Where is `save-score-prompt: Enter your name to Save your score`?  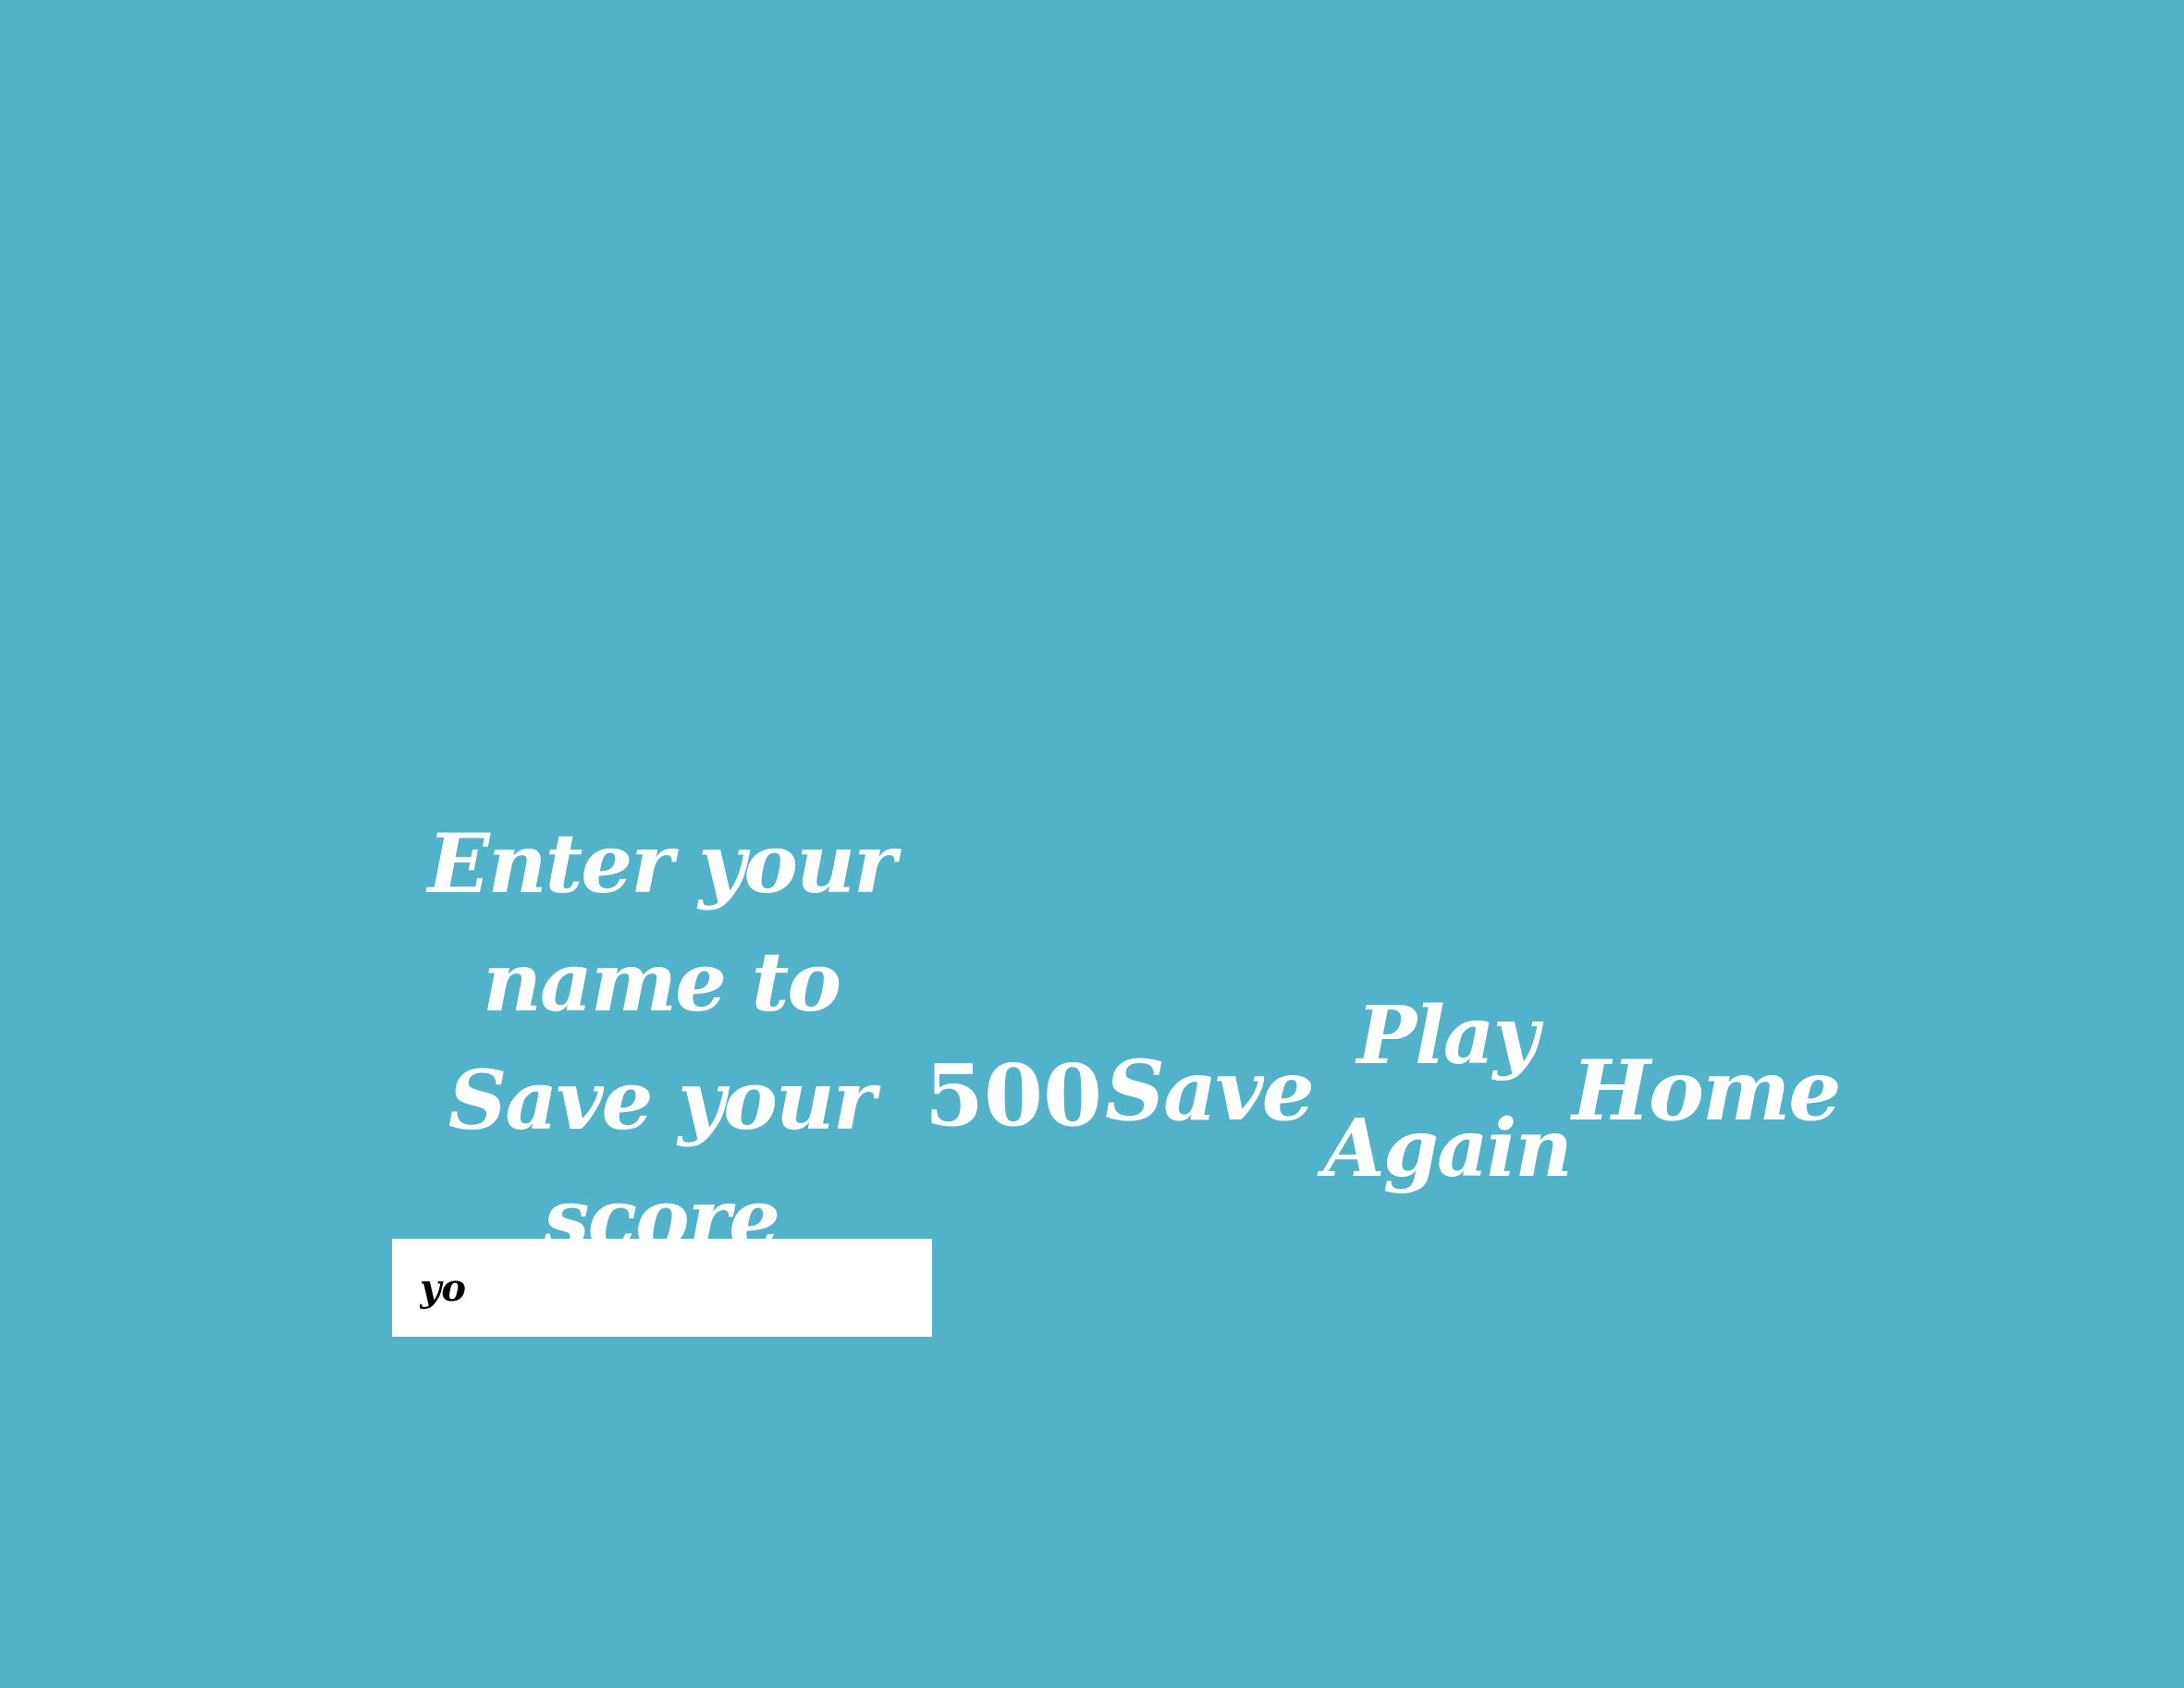 save-score-prompt: Enter your name to Save your score is located at coordinates (662, 1041).